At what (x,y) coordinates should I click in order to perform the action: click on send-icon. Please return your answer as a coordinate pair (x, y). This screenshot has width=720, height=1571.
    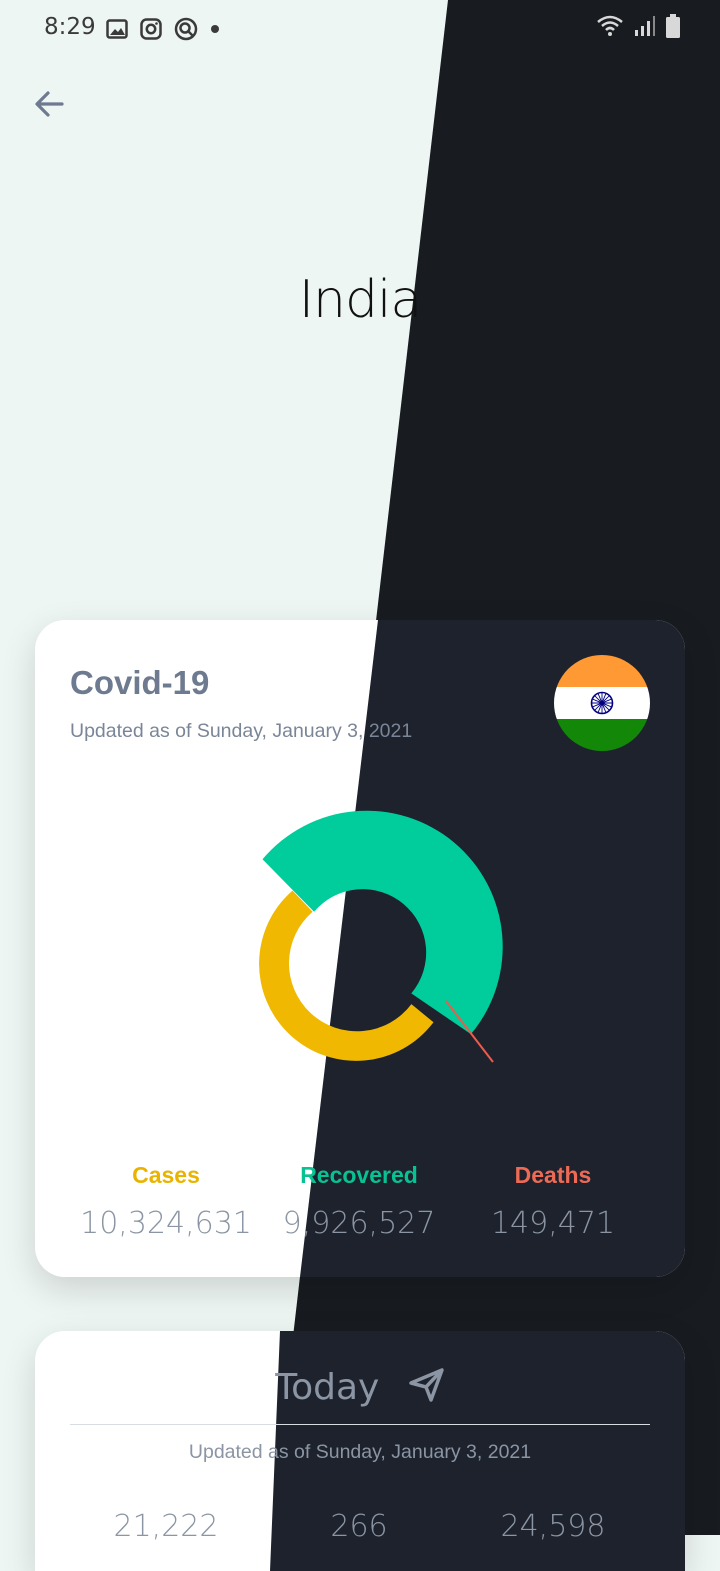
    Looking at the image, I should click on (426, 1384).